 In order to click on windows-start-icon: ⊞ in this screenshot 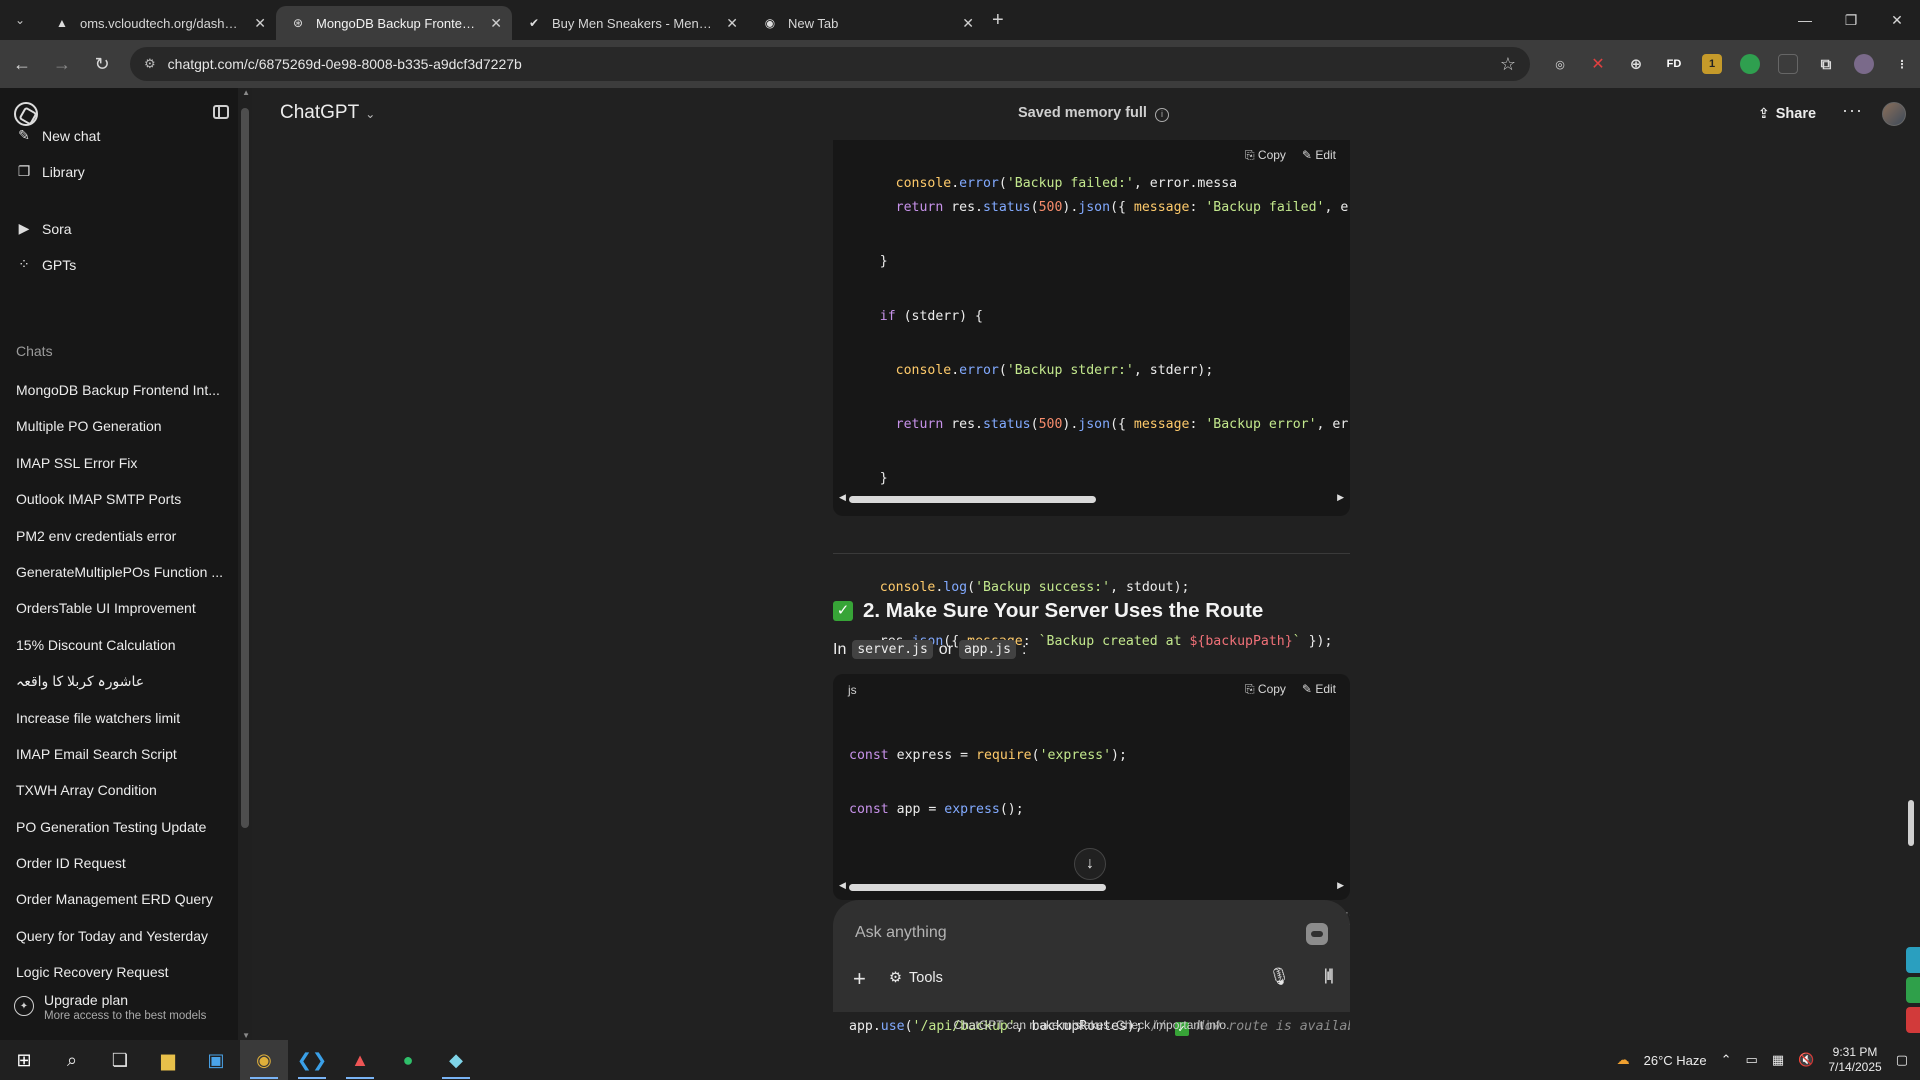, I will do `click(24, 1060)`.